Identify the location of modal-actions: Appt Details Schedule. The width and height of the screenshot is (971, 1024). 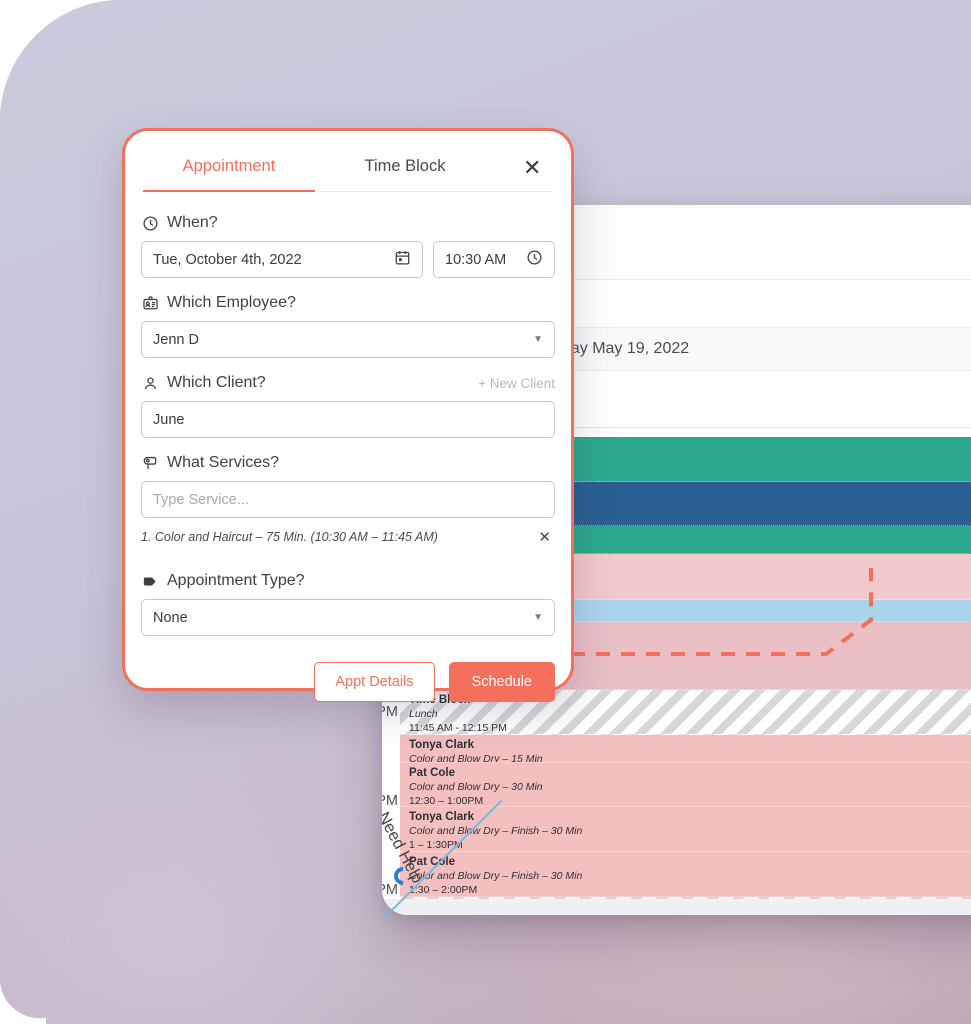
(348, 669).